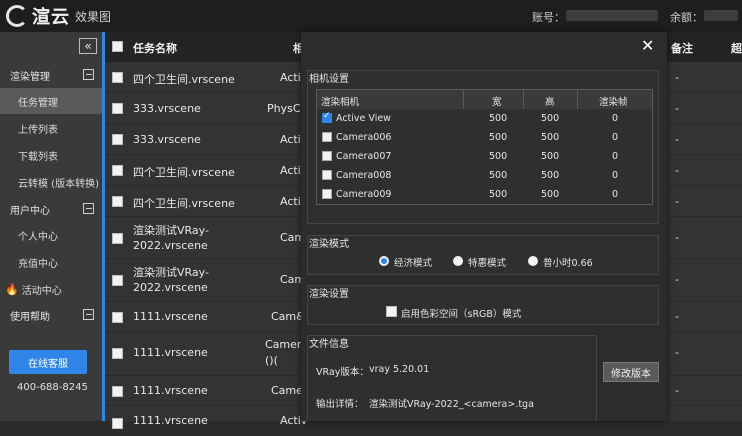 The width and height of the screenshot is (742, 436). Describe the element at coordinates (30, 211) in the screenshot. I see `sidebar-section-label: 用户中心` at that location.